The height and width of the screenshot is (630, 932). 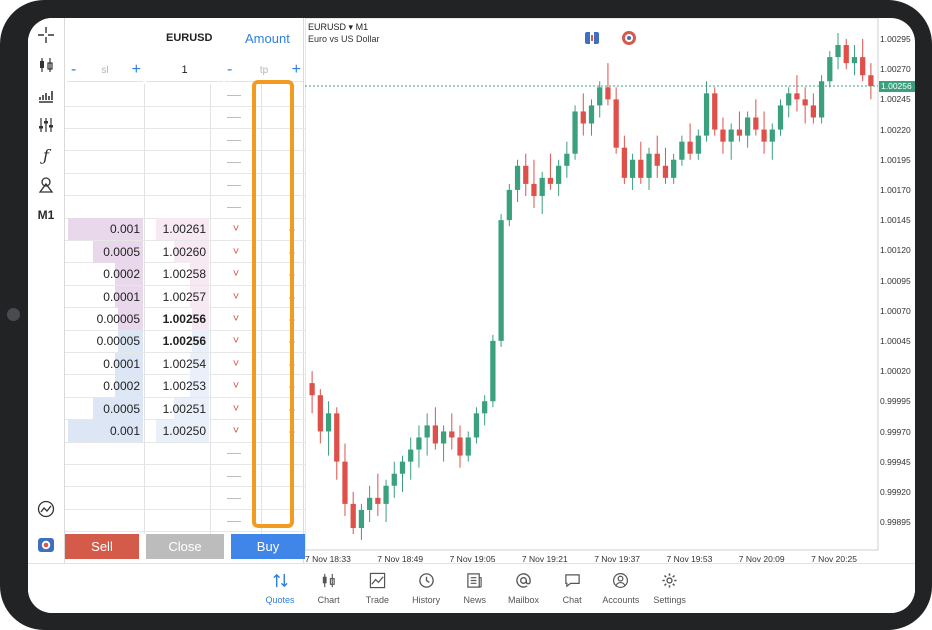 What do you see at coordinates (46, 509) in the screenshot?
I see `trend-icon` at bounding box center [46, 509].